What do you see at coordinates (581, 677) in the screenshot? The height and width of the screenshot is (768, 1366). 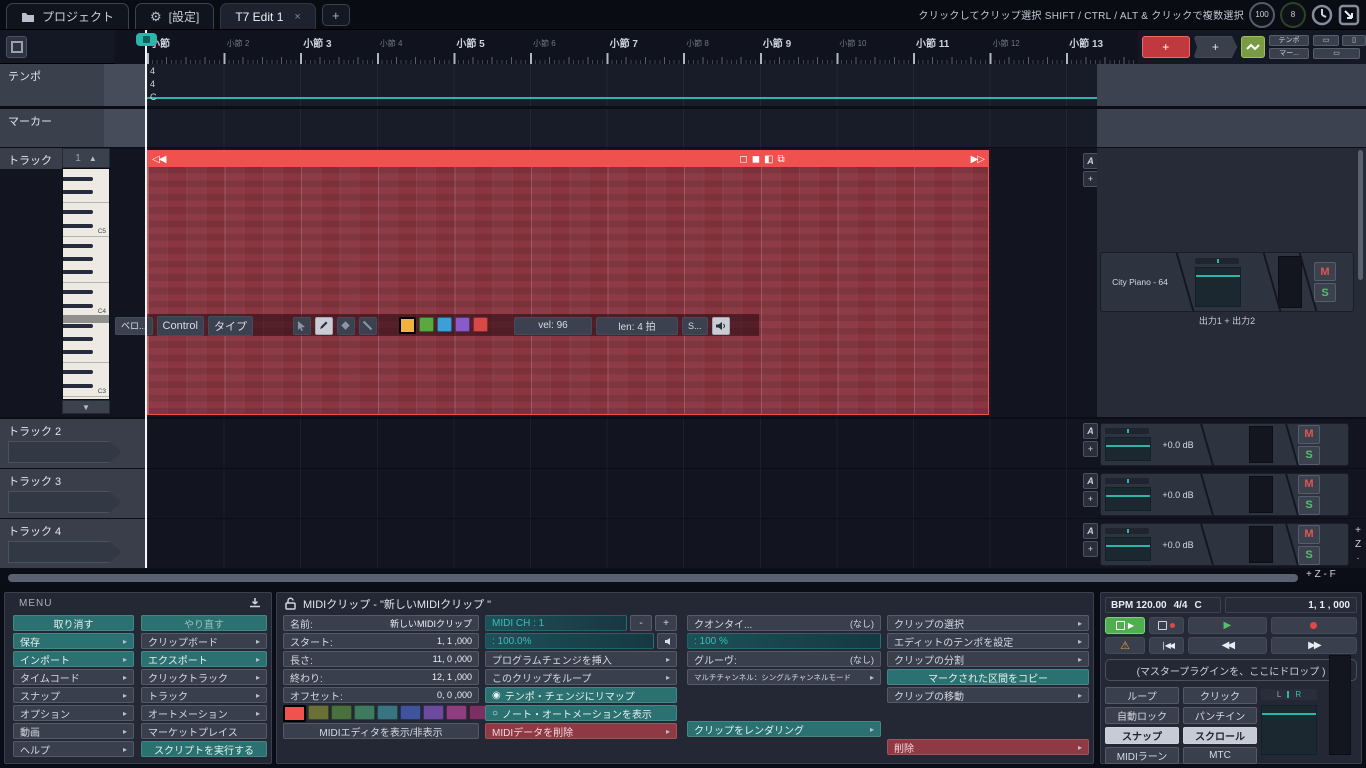 I see `clip-action-button: このクリップをループ ▸` at bounding box center [581, 677].